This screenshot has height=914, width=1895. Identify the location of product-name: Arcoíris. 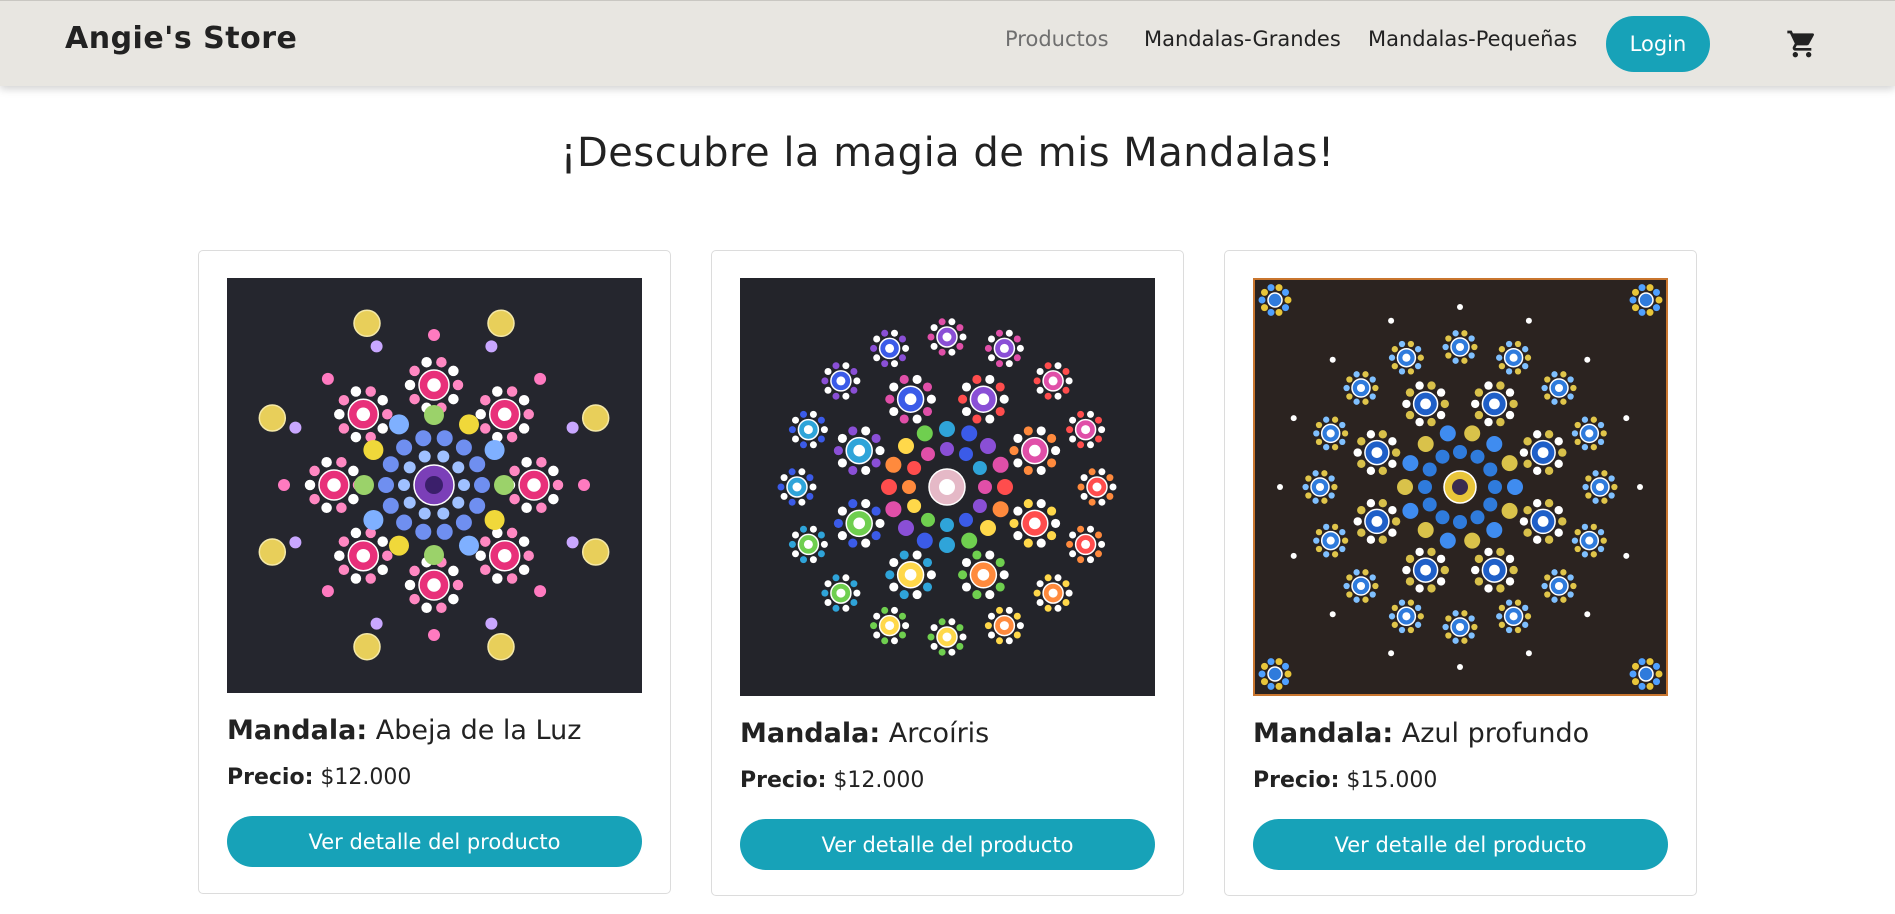
(939, 733).